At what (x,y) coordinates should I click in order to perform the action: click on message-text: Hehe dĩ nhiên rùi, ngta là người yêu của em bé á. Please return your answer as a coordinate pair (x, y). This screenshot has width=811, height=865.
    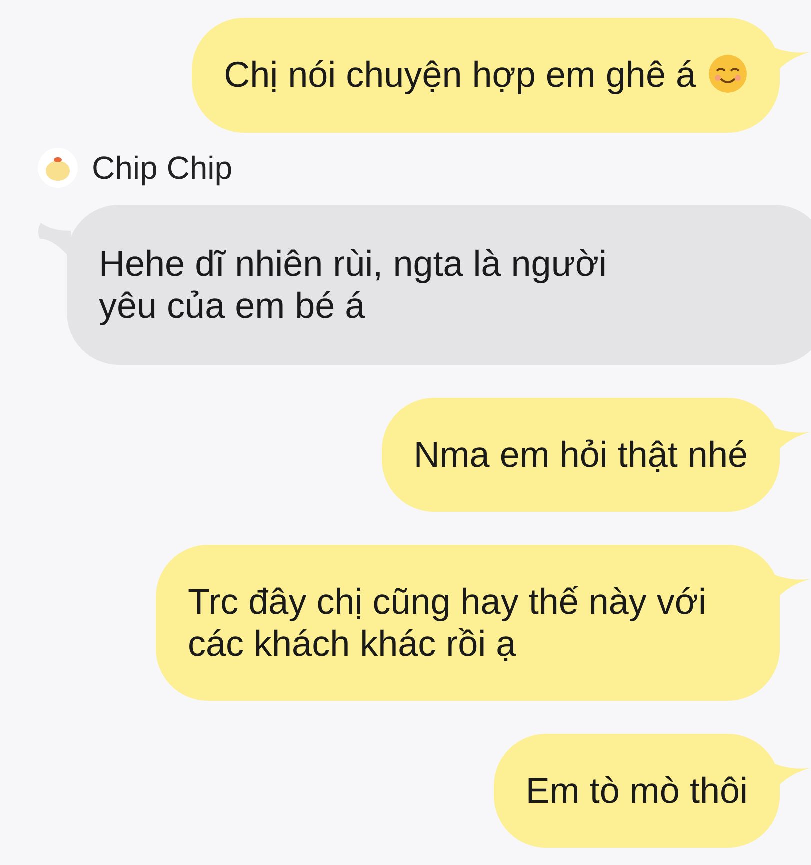
    Looking at the image, I should click on (353, 285).